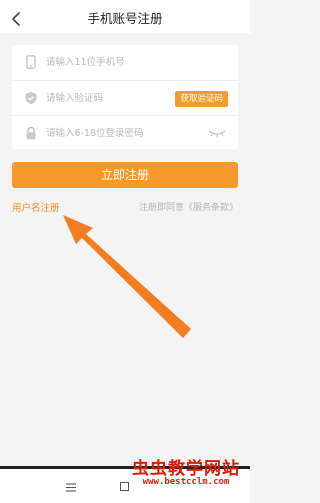  I want to click on chevron-left-icon, so click(16, 19).